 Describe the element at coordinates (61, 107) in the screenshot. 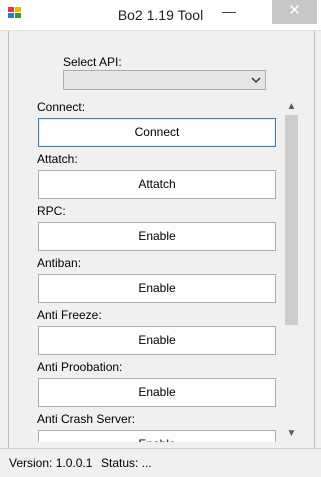

I see `connect-label: Connect:` at that location.